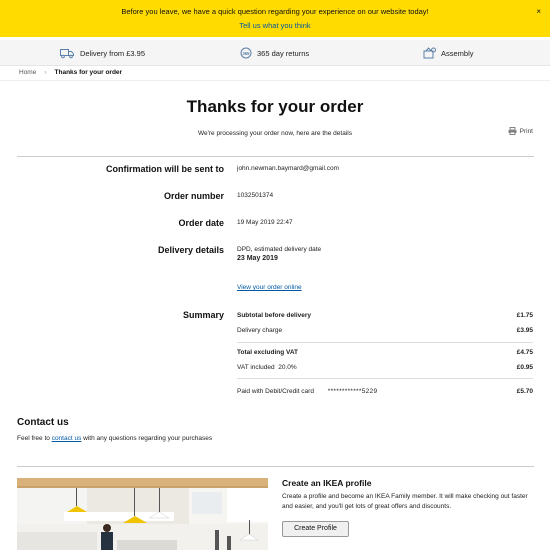 Image resolution: width=550 pixels, height=550 pixels. I want to click on vat-label: VAT included, so click(256, 367).